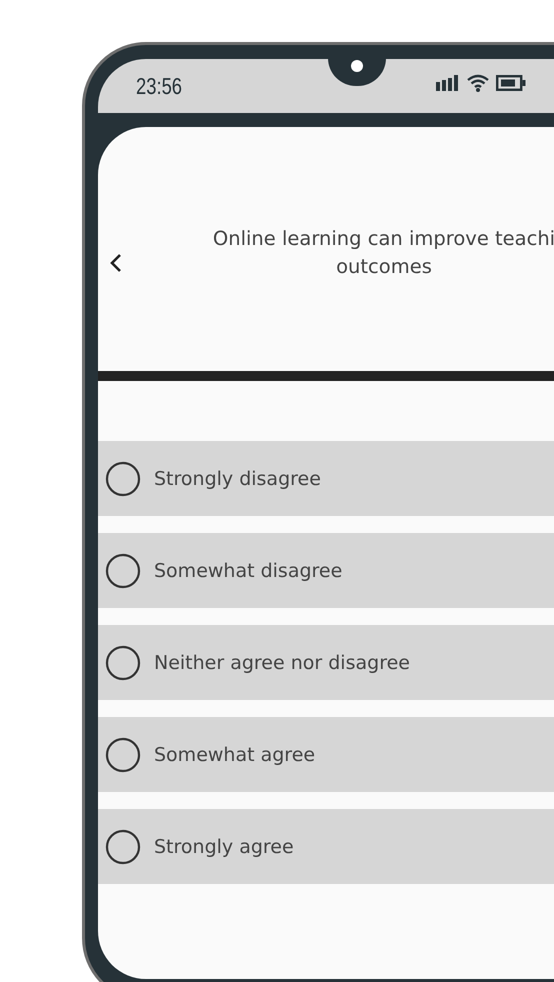 Image resolution: width=554 pixels, height=982 pixels. Describe the element at coordinates (282, 663) in the screenshot. I see `option-label: Neither agree nor disagree` at that location.